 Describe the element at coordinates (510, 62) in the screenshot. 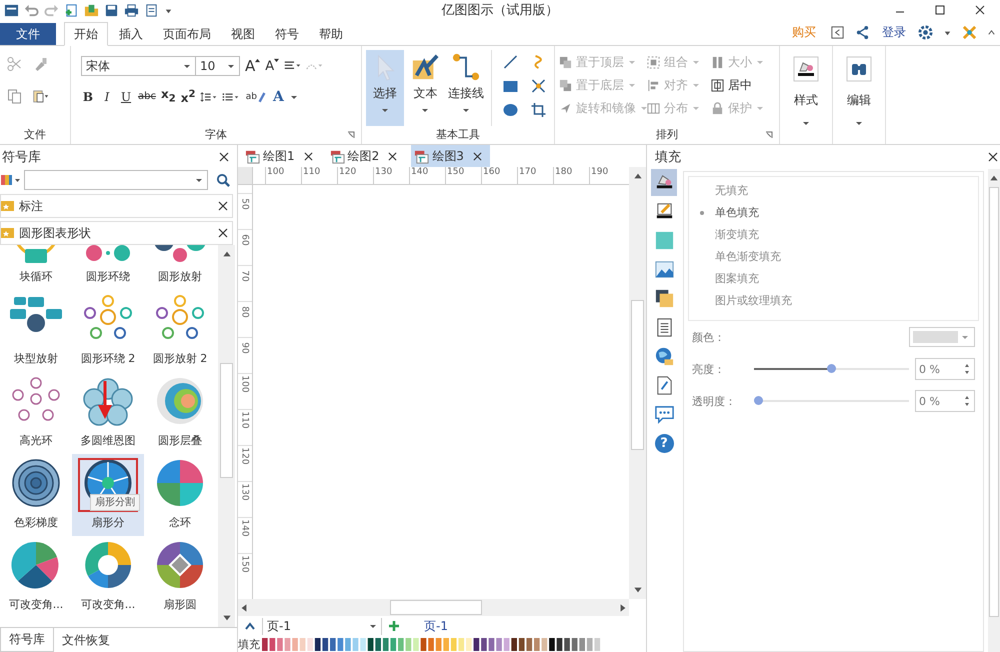

I see `line-icon` at that location.